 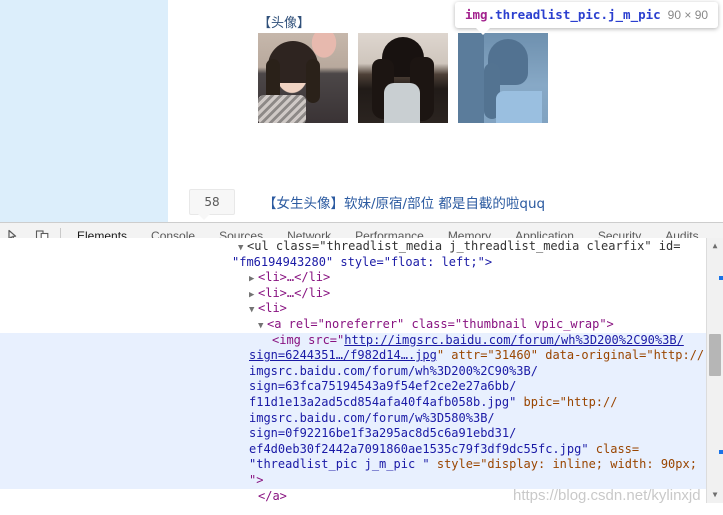 What do you see at coordinates (361, 497) in the screenshot?
I see `dom-node-anchor-close: </a>` at bounding box center [361, 497].